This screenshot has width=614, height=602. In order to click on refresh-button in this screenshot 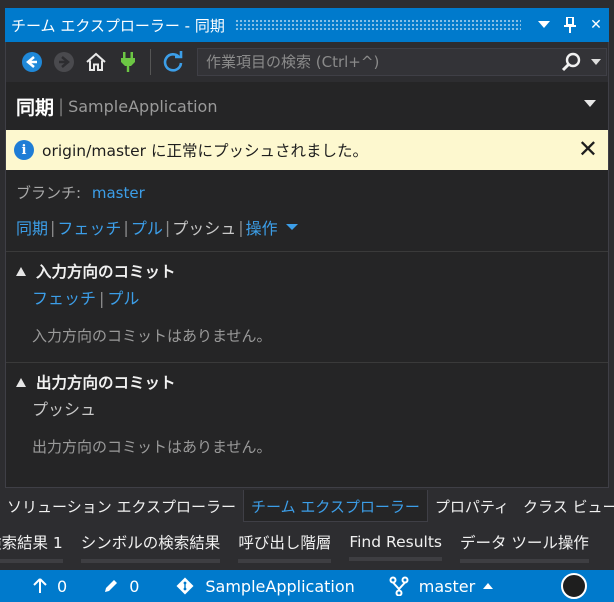, I will do `click(173, 62)`.